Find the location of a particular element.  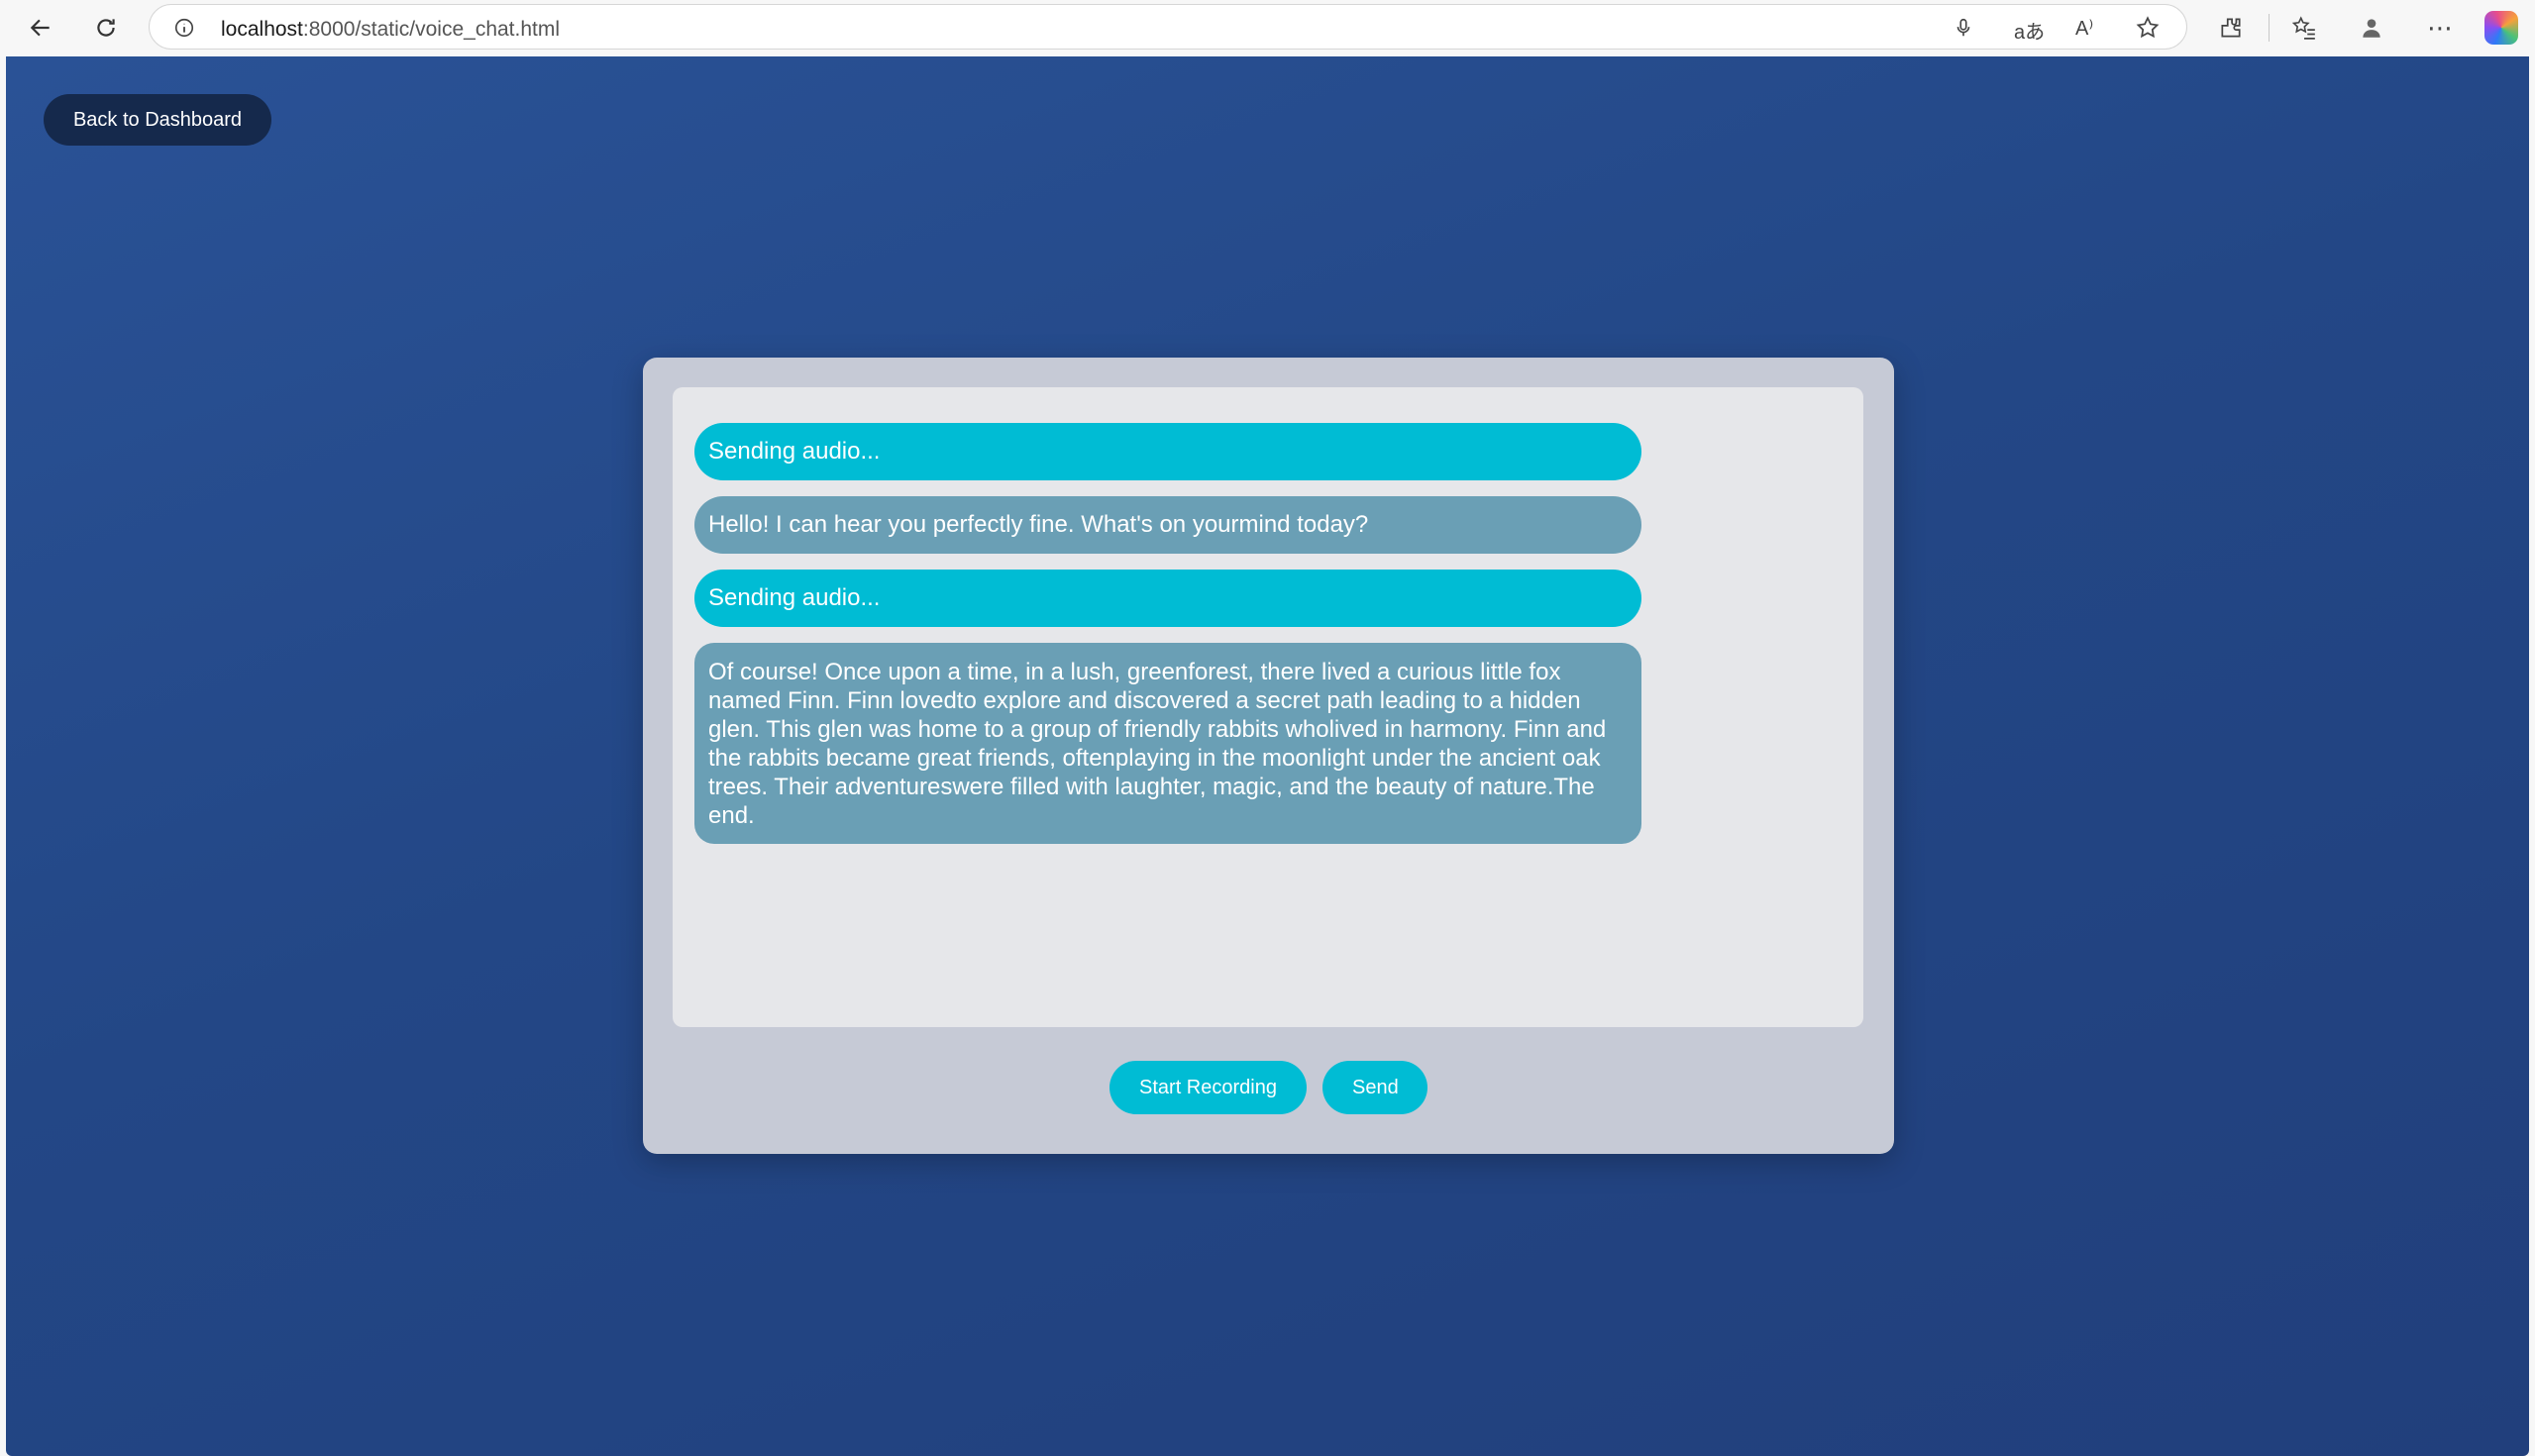

copilot-icon is located at coordinates (2501, 28).